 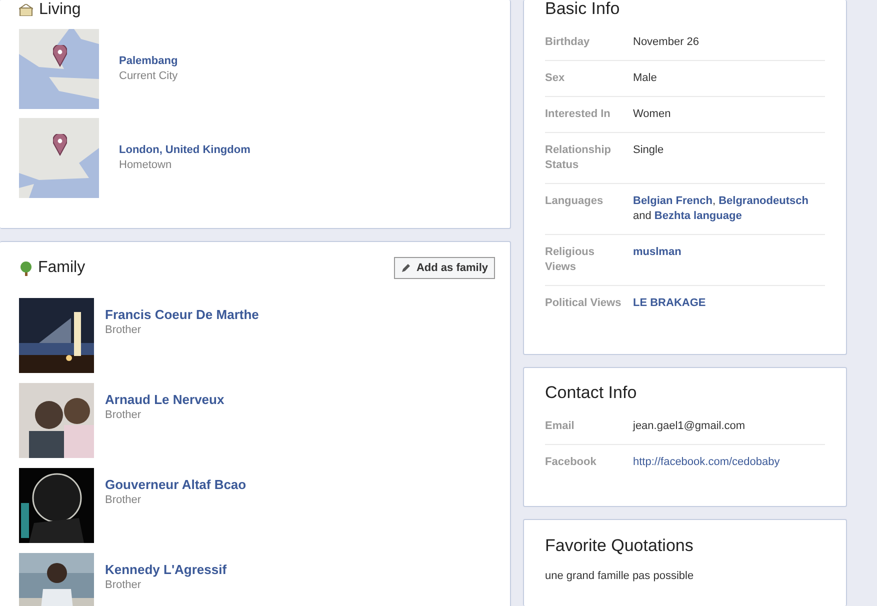 I want to click on field-label: Political Views, so click(x=583, y=303).